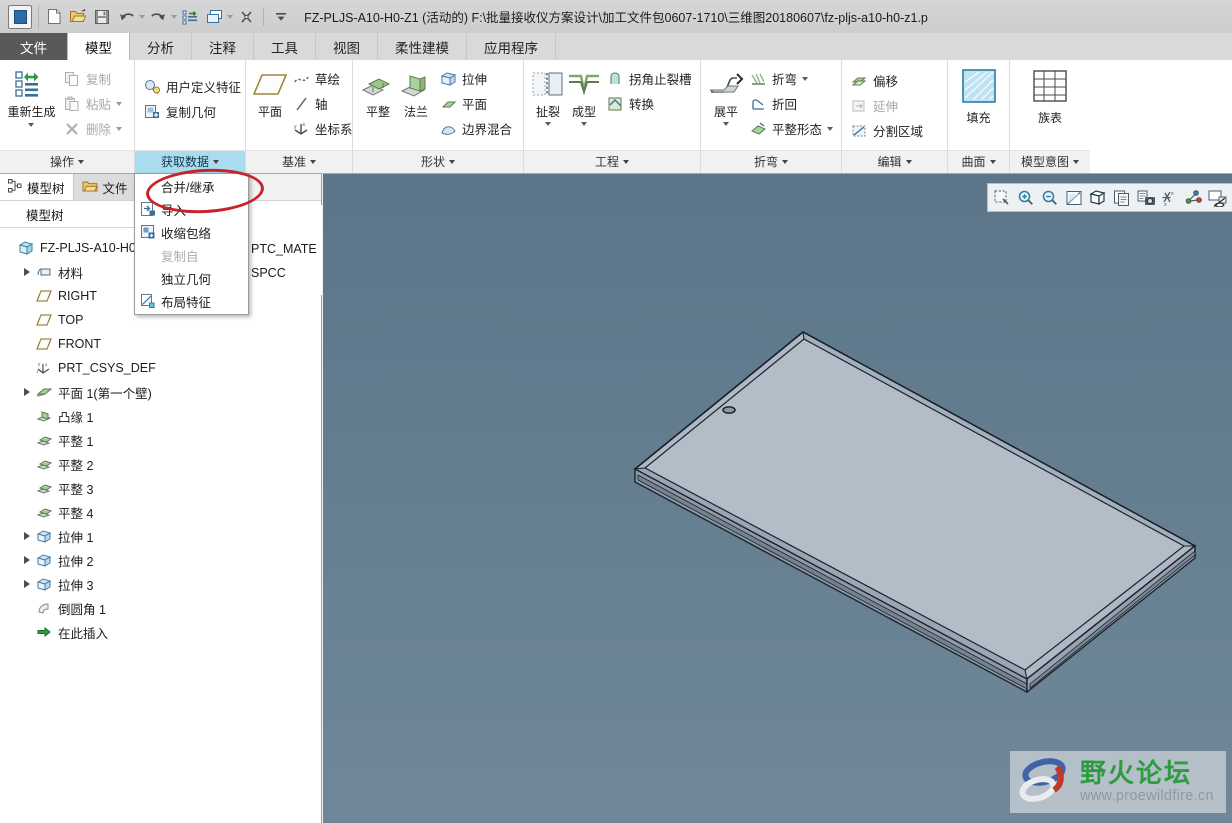 The image size is (1232, 823). What do you see at coordinates (160, 512) in the screenshot?
I see `tree-item-flat-4: 平整 4` at bounding box center [160, 512].